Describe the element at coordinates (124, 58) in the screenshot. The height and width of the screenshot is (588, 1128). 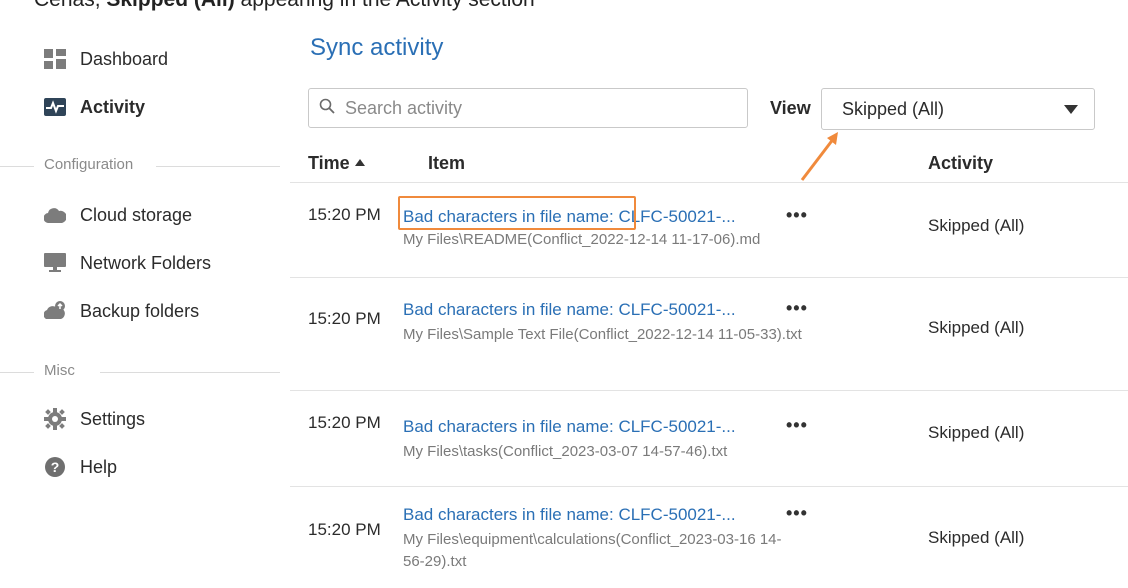
I see `sidebar-item-label: Dashboard` at that location.